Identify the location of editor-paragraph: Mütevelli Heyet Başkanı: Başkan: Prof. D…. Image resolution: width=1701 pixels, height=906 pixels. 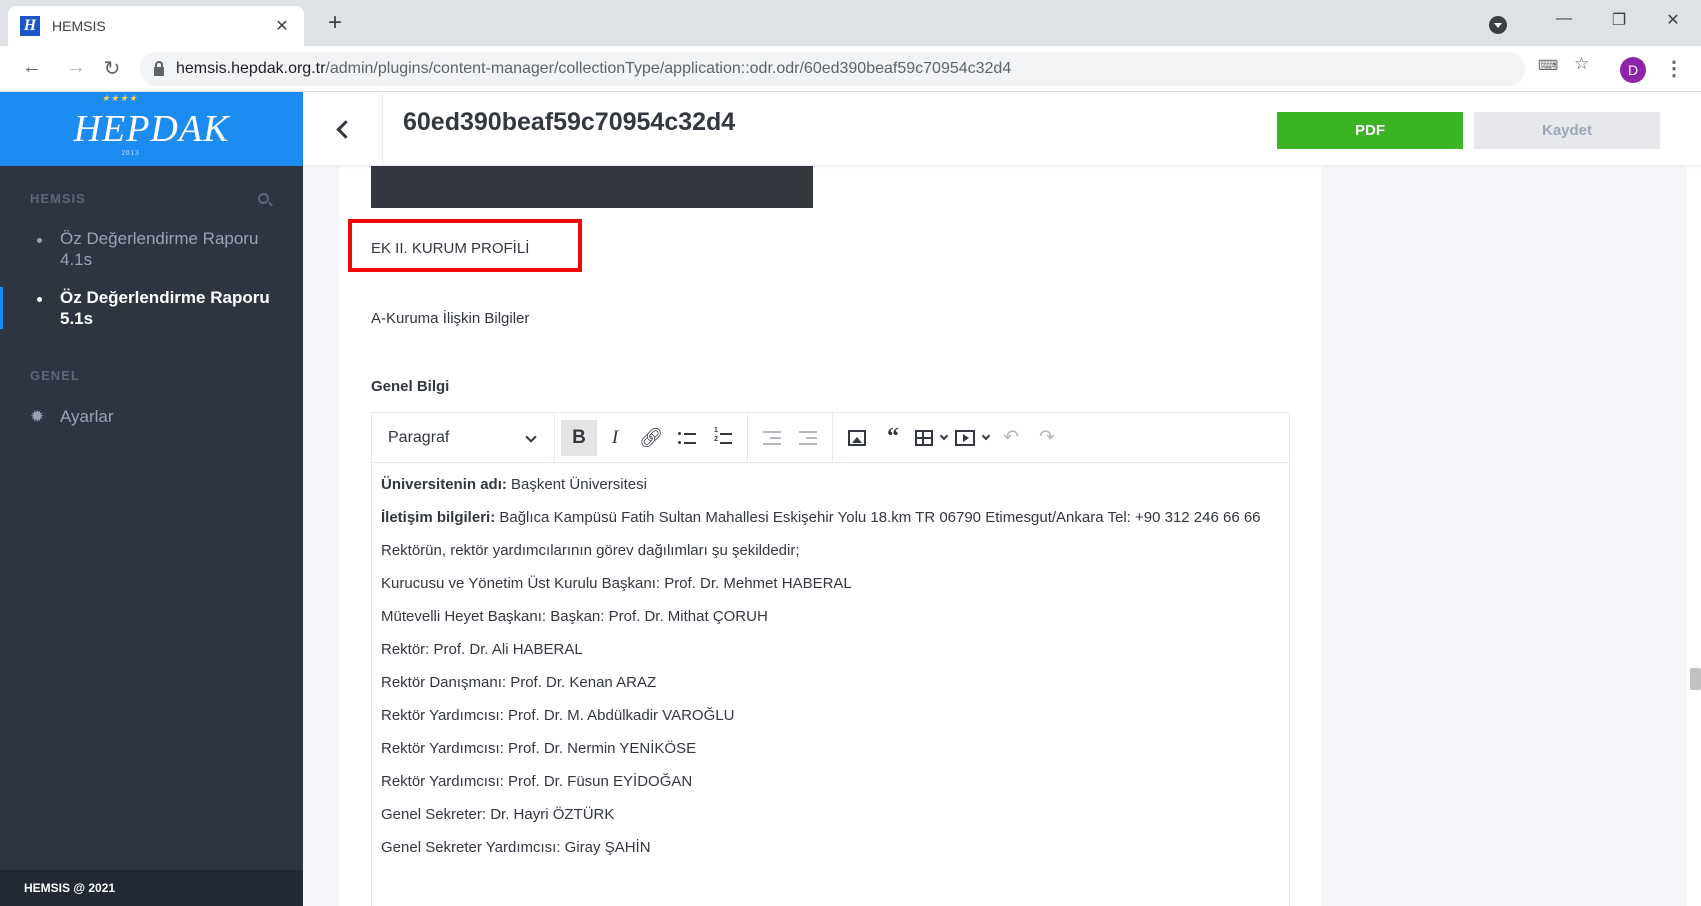
(574, 616).